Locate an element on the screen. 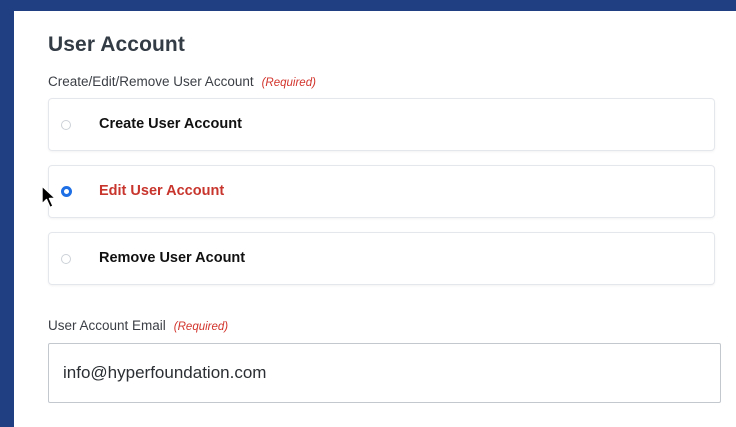 This screenshot has width=736, height=427. option-label-edit: Edit User Account is located at coordinates (162, 191).